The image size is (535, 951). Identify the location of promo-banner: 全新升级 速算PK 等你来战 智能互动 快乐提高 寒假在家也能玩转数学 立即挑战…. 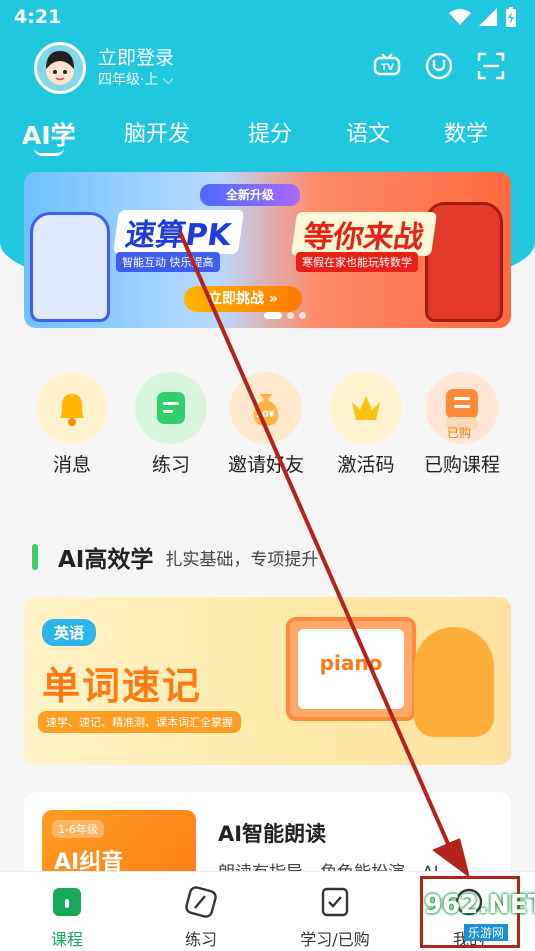
(267, 250).